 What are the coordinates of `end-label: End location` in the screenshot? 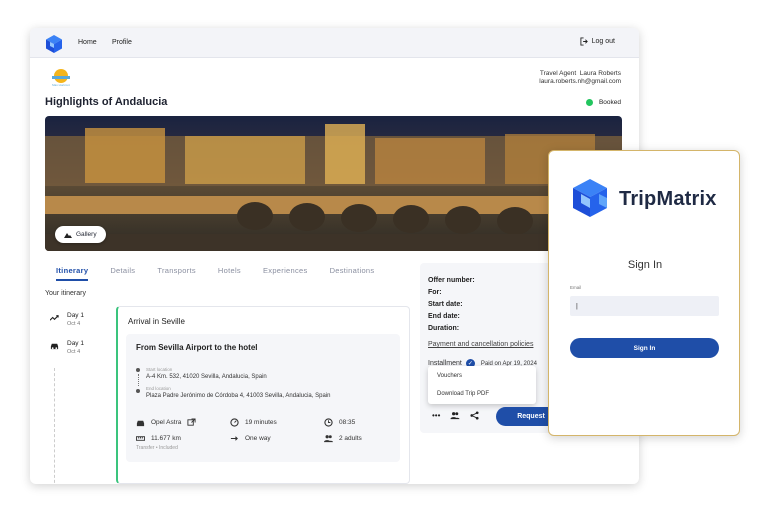 It's located at (158, 388).